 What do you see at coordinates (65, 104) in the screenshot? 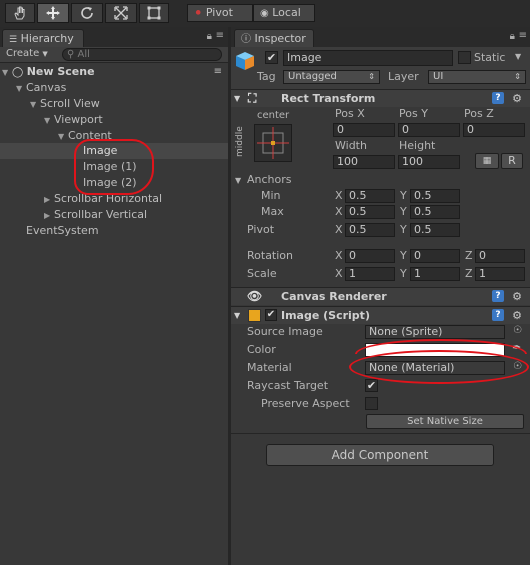
I see `hierarchy-item-scroll-view: ▼ Scroll View` at bounding box center [65, 104].